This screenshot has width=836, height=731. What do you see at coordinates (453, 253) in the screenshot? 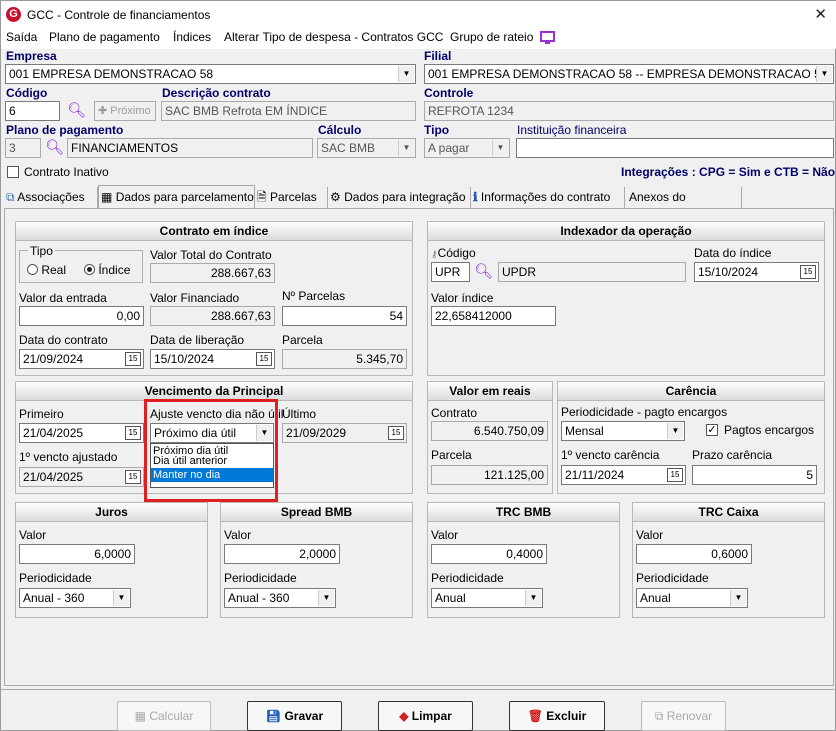
I see `indexador-codigo-label: ⚷Código` at bounding box center [453, 253].